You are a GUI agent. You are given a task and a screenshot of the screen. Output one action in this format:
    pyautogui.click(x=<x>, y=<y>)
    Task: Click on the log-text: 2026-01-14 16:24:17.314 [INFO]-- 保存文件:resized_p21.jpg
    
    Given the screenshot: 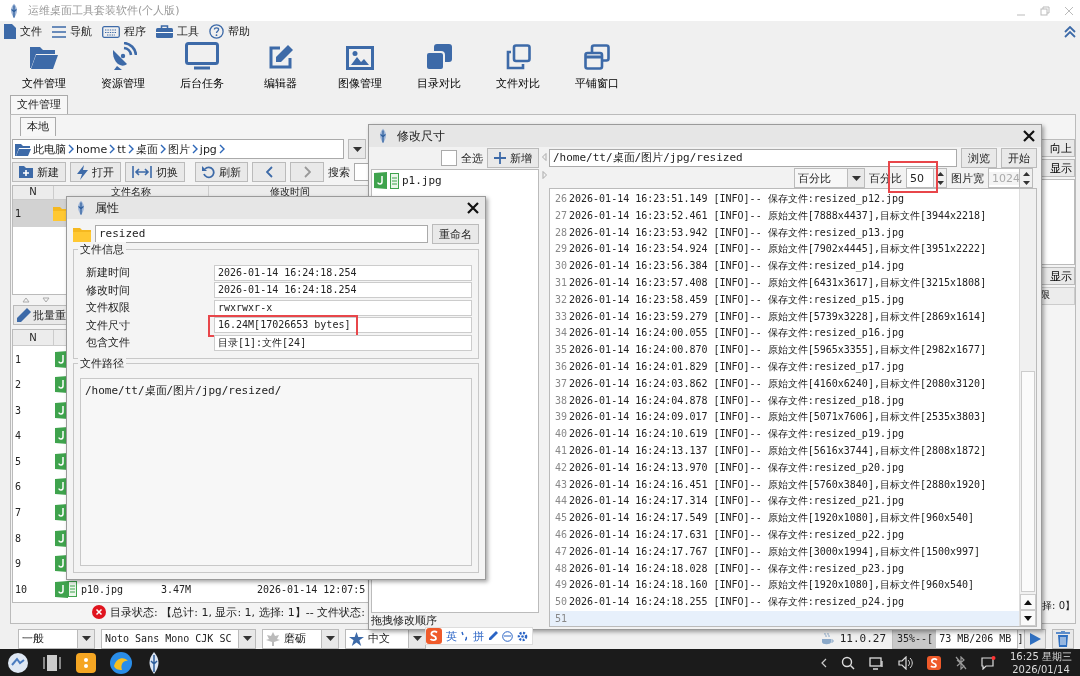 What is the action you would take?
    pyautogui.click(x=736, y=501)
    